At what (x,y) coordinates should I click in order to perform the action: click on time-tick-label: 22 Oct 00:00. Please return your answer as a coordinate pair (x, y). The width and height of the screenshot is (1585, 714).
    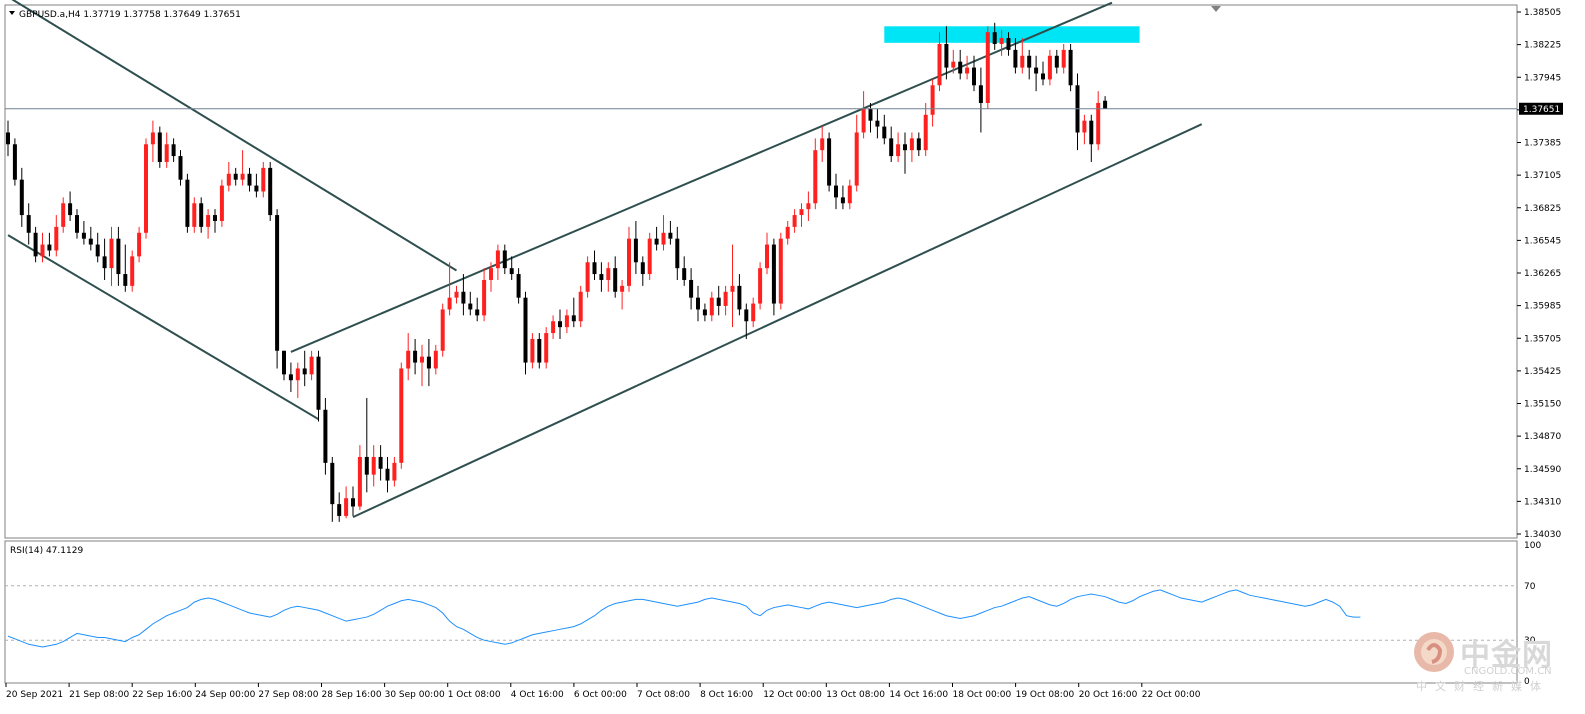
    Looking at the image, I should click on (1171, 695).